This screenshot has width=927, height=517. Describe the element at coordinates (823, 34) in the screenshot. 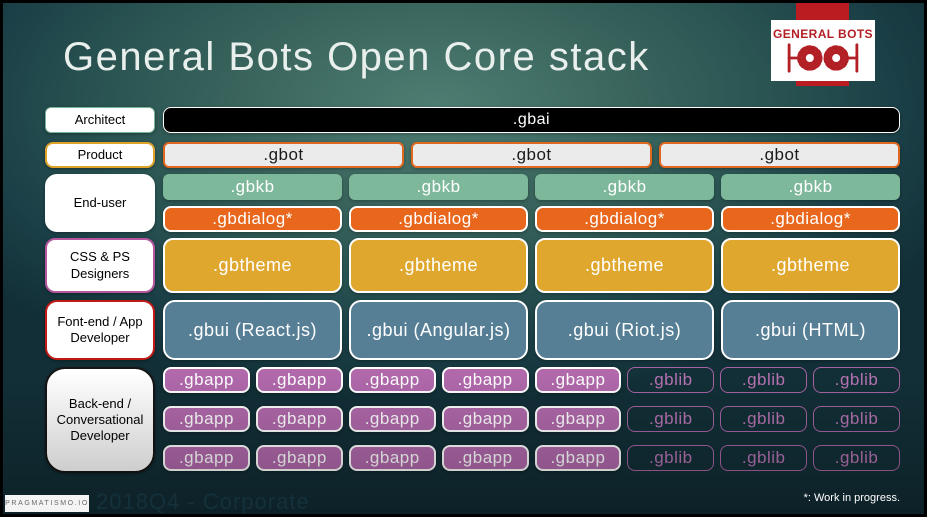

I see `logo-brand-text: GENERAL BOTS` at that location.